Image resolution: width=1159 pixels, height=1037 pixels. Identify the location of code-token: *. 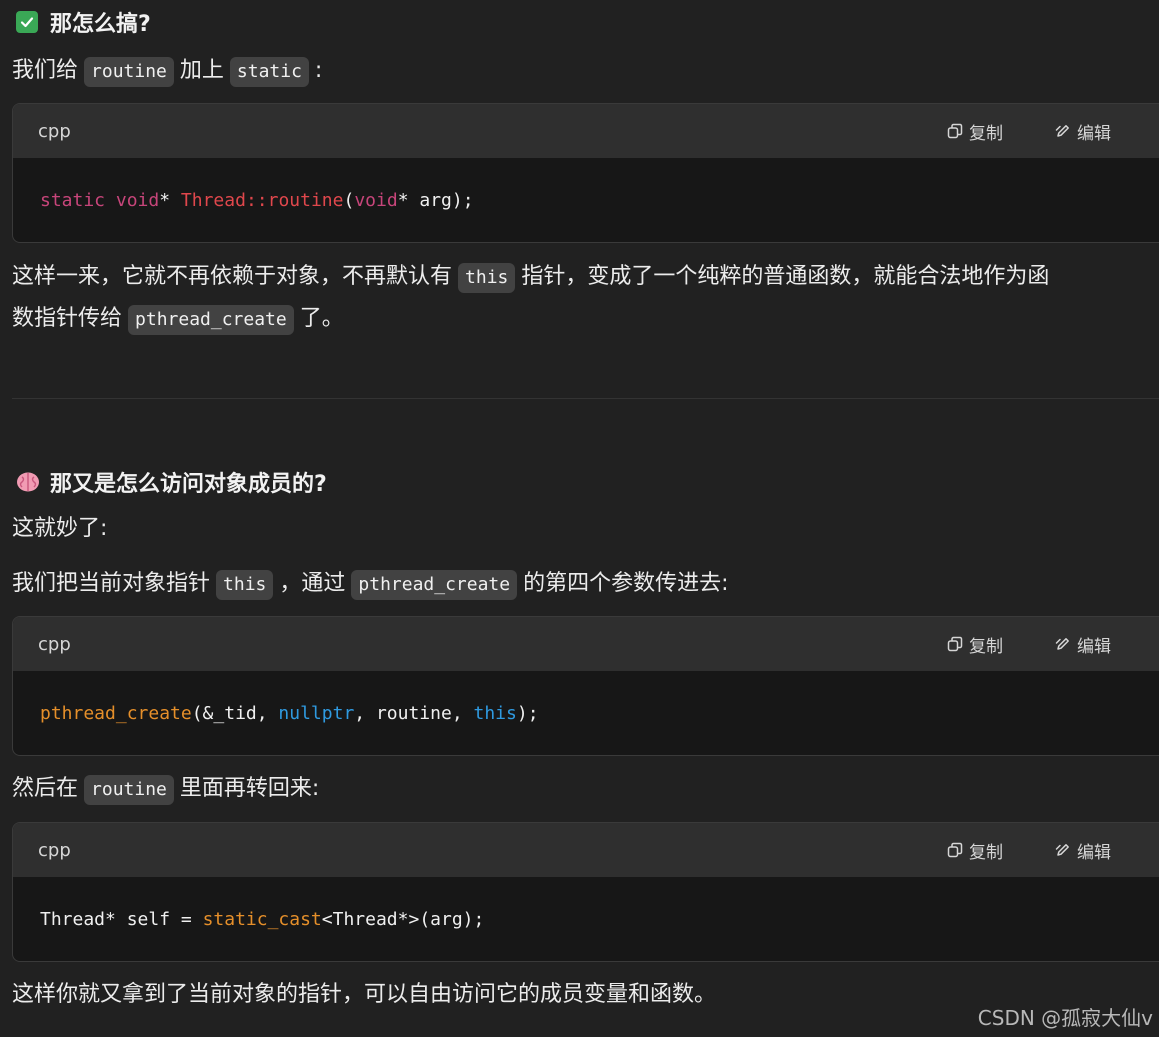
(170, 200).